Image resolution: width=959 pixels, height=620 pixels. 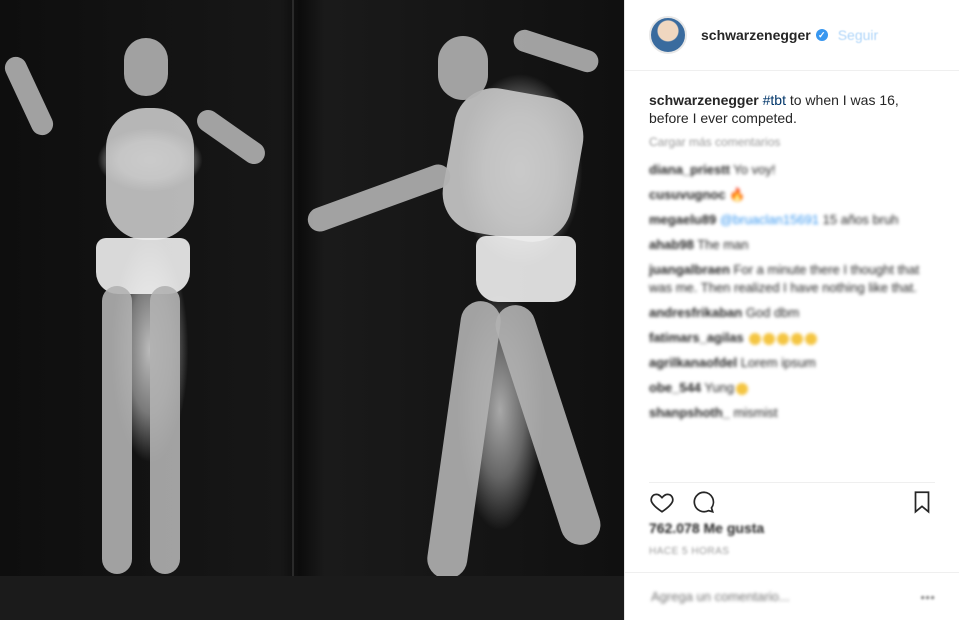 What do you see at coordinates (117, 430) in the screenshot?
I see `left-figure-leg-left` at bounding box center [117, 430].